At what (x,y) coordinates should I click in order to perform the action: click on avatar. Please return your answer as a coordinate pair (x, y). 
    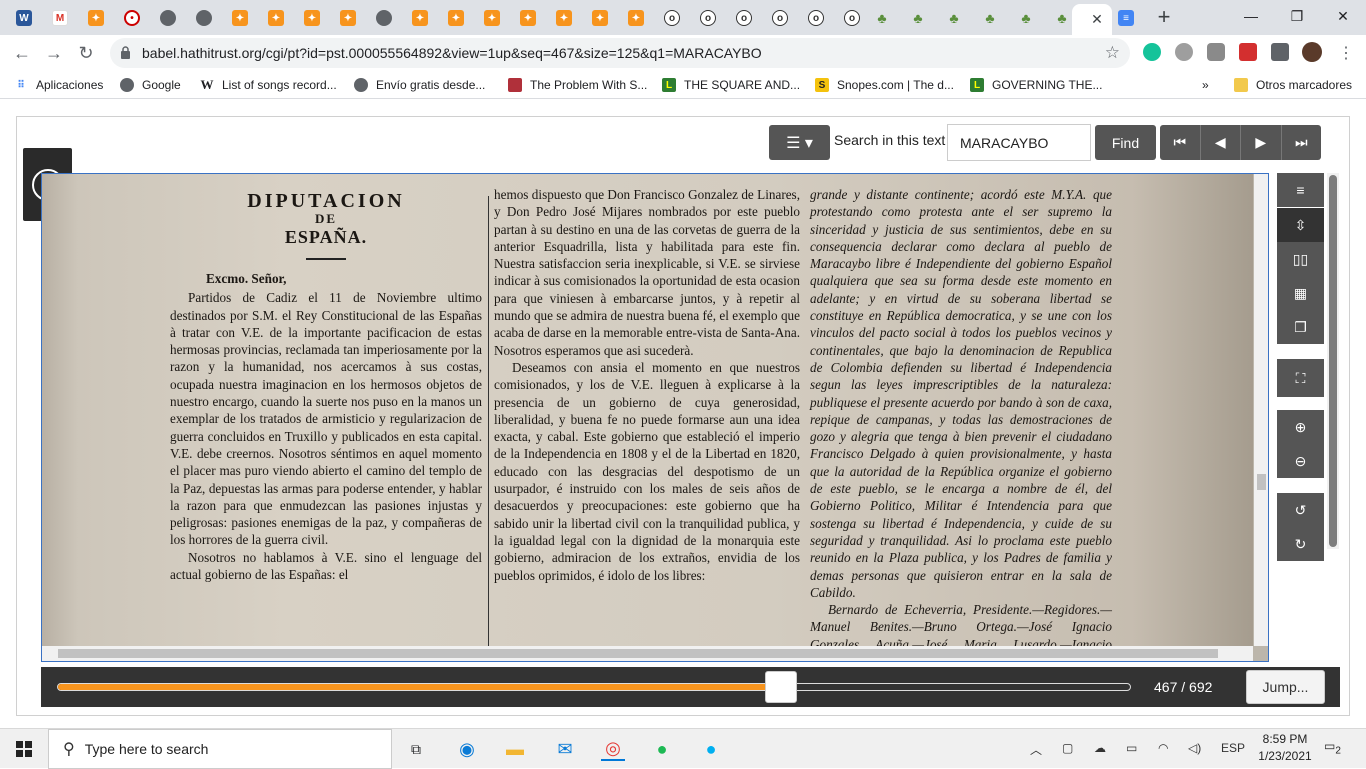
    Looking at the image, I should click on (1312, 52).